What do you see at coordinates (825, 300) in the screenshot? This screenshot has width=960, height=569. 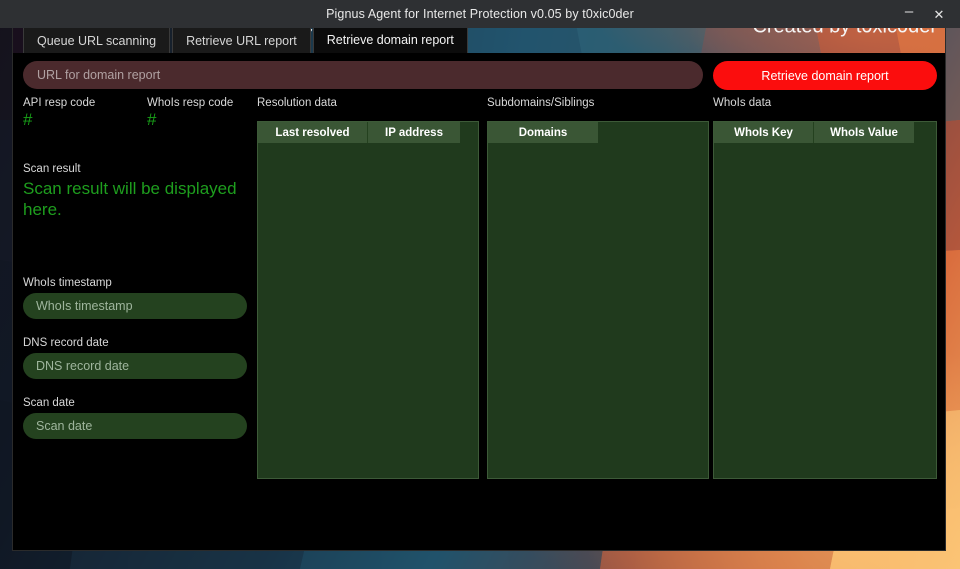 I see `whois-data-table: WhoIs Key WhoIs Value` at bounding box center [825, 300].